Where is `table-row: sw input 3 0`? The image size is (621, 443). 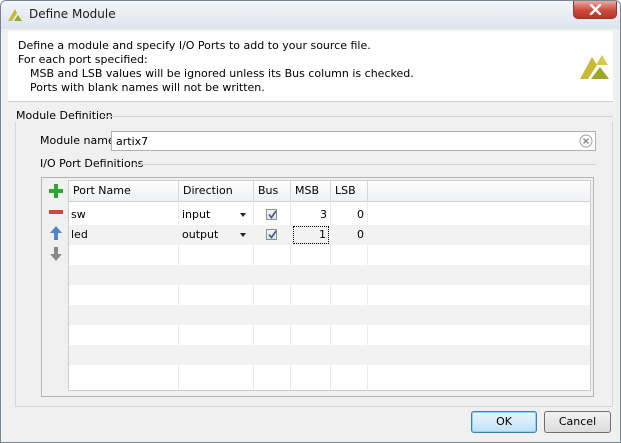 table-row: sw input 3 0 is located at coordinates (329, 215).